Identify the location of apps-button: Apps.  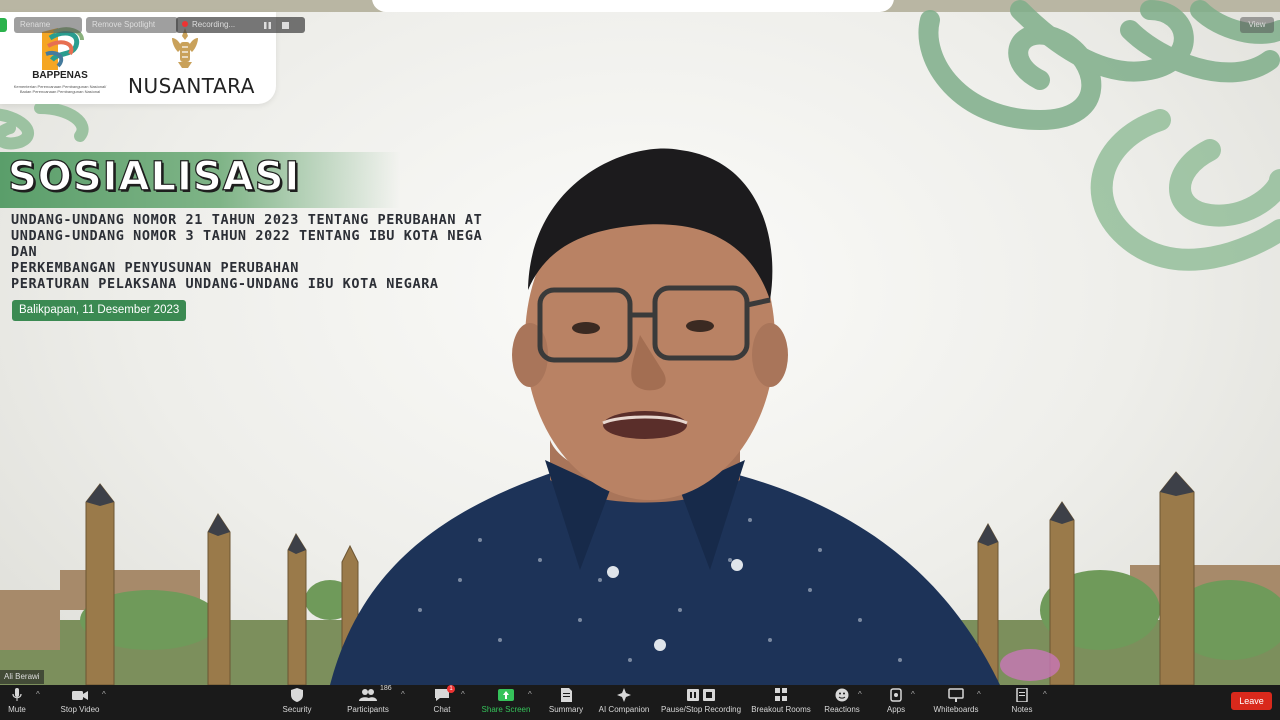
(896, 702).